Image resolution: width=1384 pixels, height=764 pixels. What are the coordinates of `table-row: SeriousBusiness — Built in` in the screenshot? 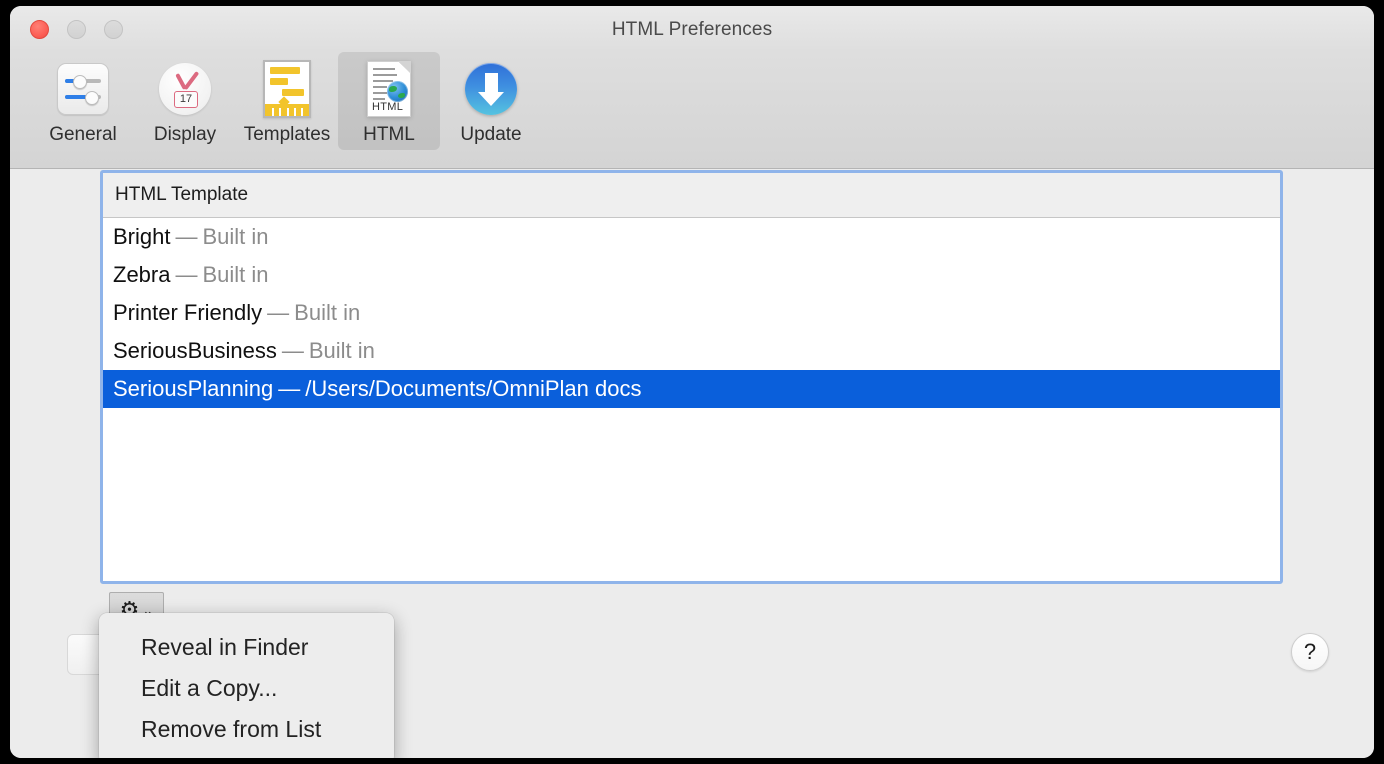 It's located at (691, 351).